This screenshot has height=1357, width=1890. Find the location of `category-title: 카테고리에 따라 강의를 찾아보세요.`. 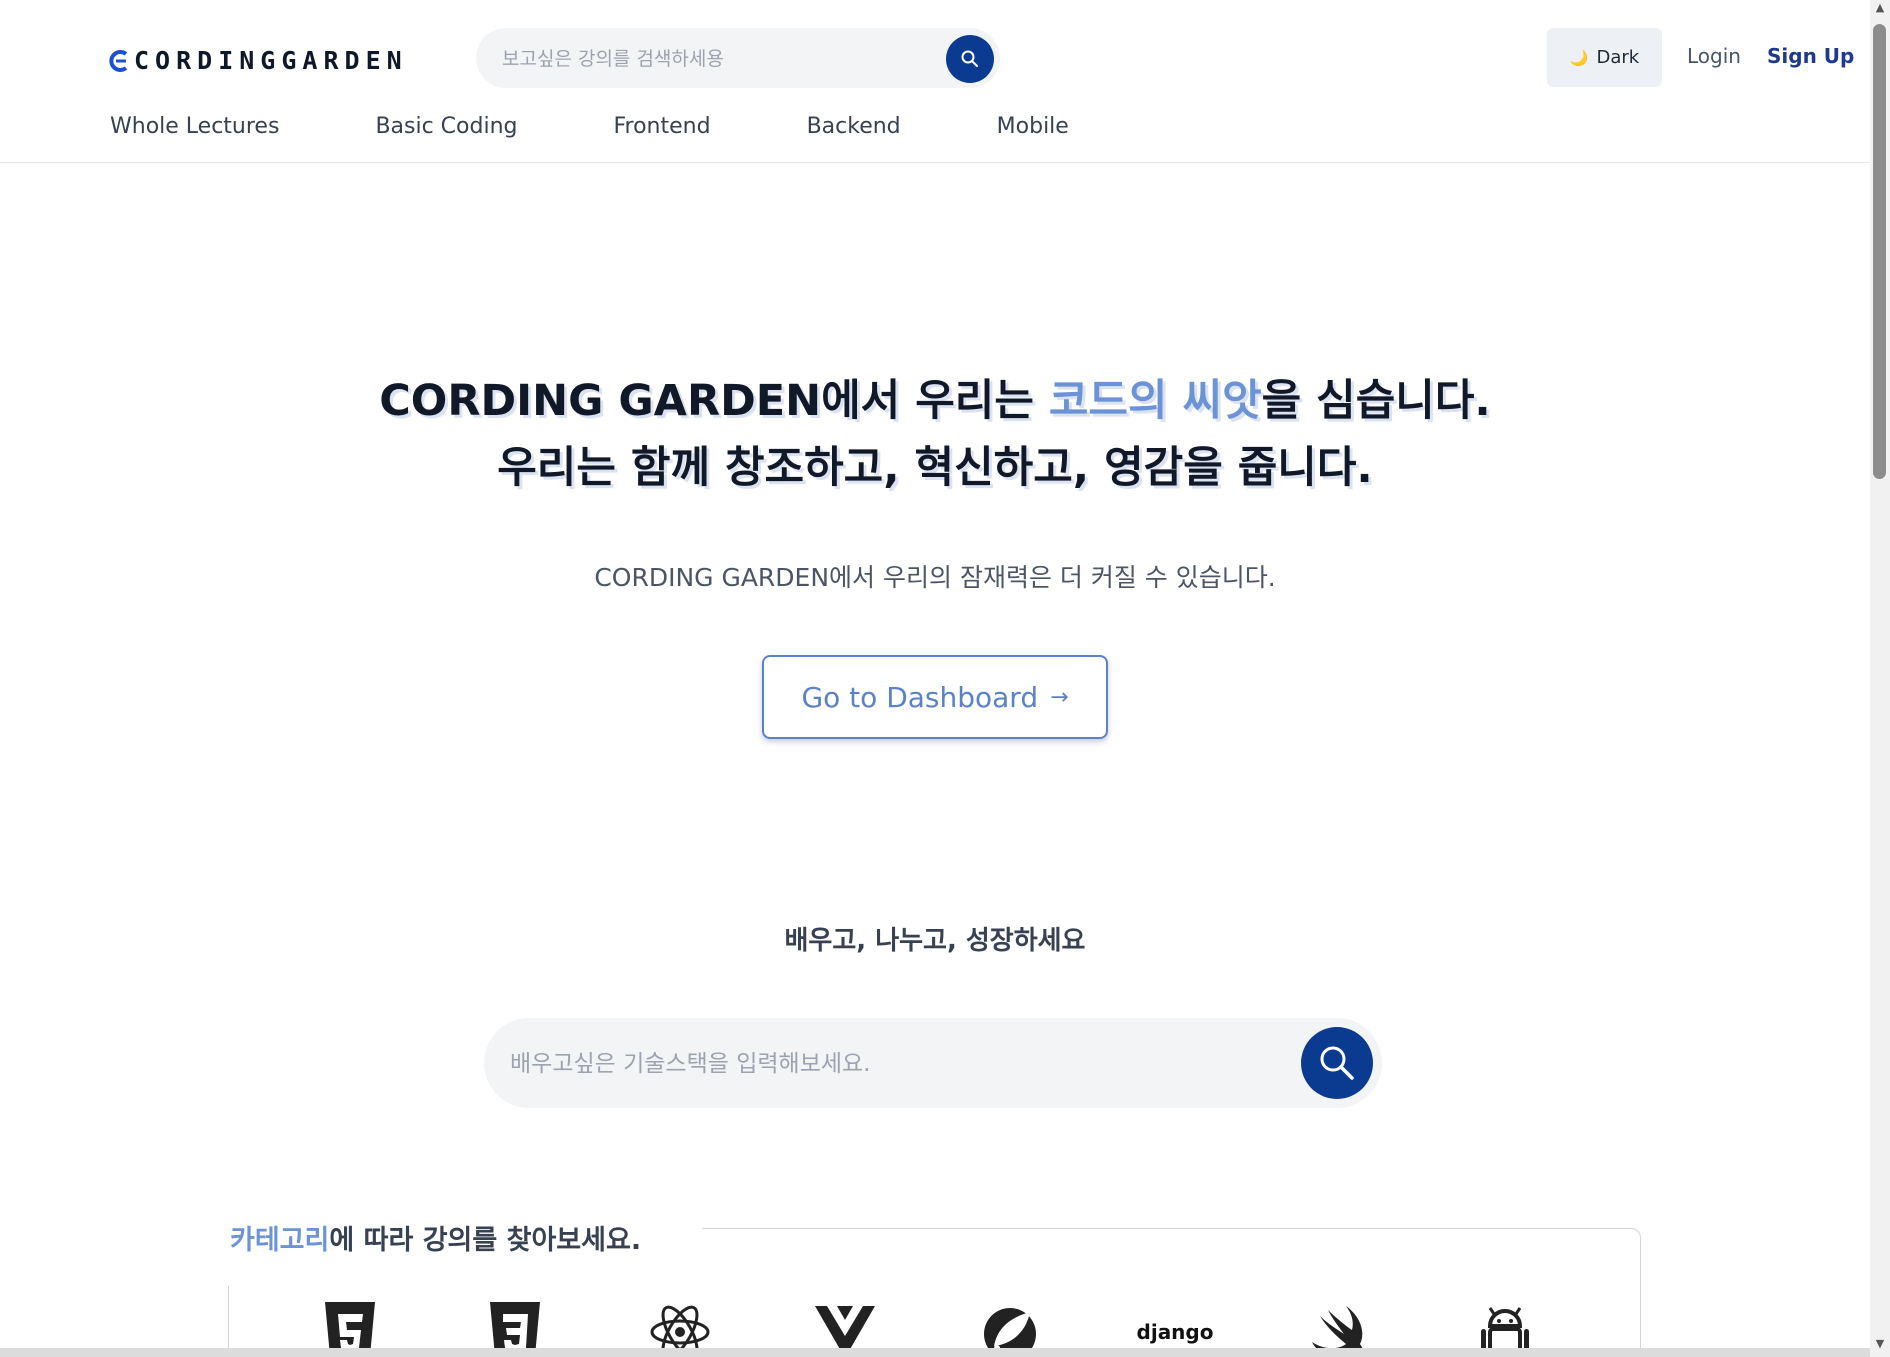

category-title: 카테고리에 따라 강의를 찾아보세요. is located at coordinates (445, 1237).